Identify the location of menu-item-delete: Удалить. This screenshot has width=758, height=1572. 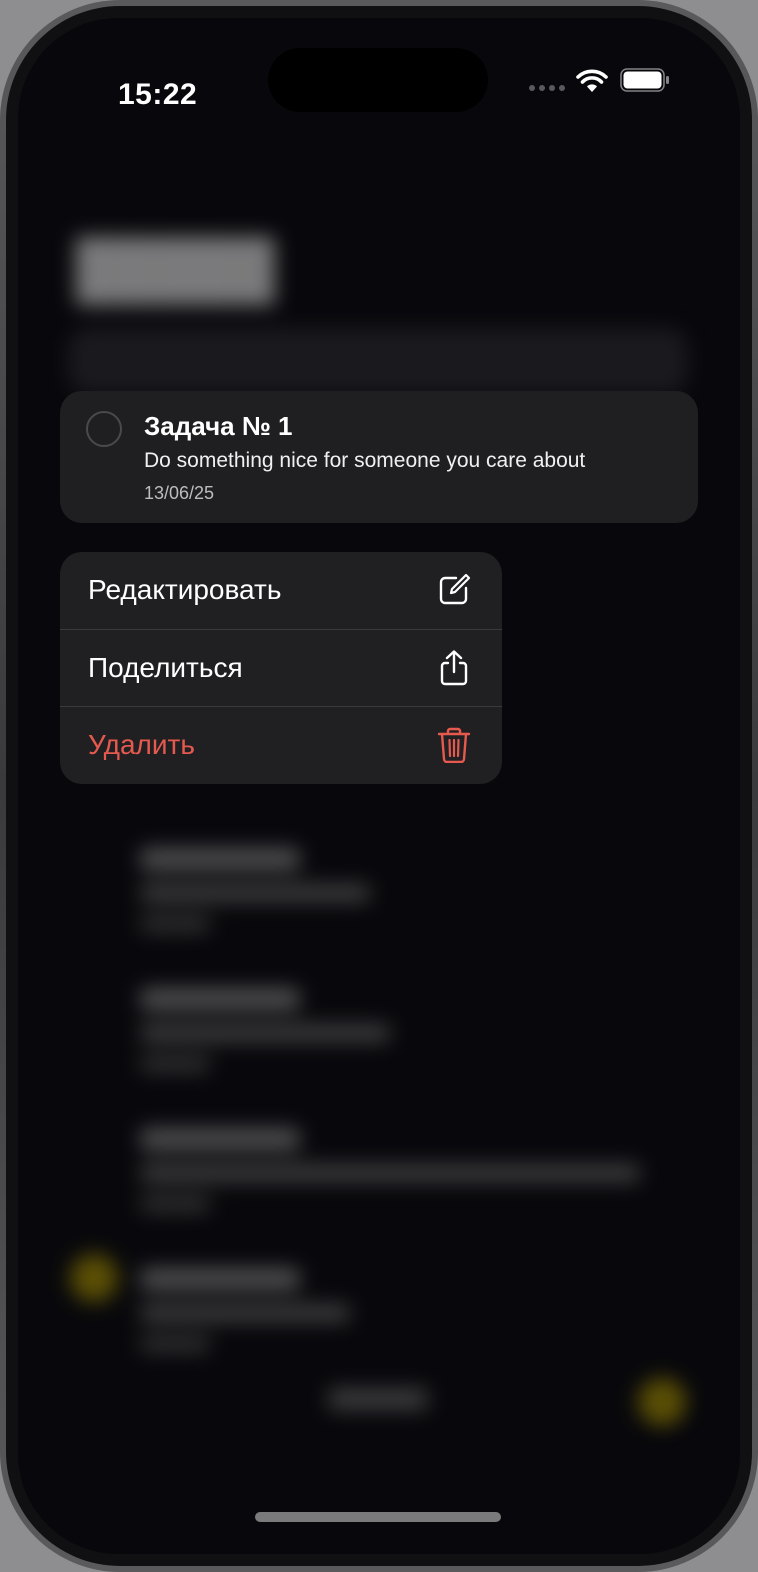
(281, 744).